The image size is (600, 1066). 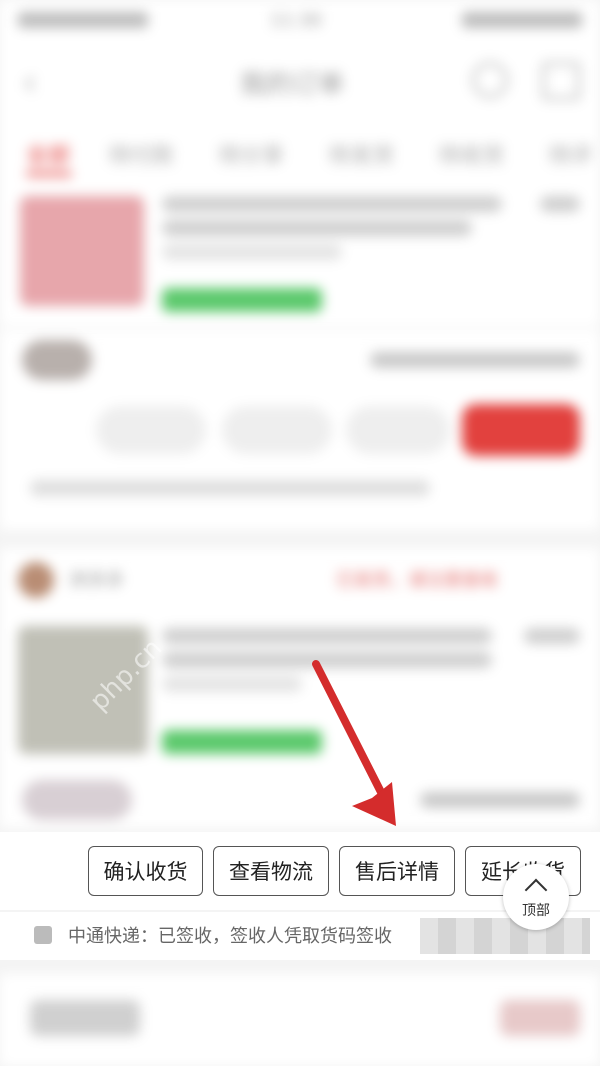 I want to click on back-to-top-button: 顶部, so click(x=536, y=897).